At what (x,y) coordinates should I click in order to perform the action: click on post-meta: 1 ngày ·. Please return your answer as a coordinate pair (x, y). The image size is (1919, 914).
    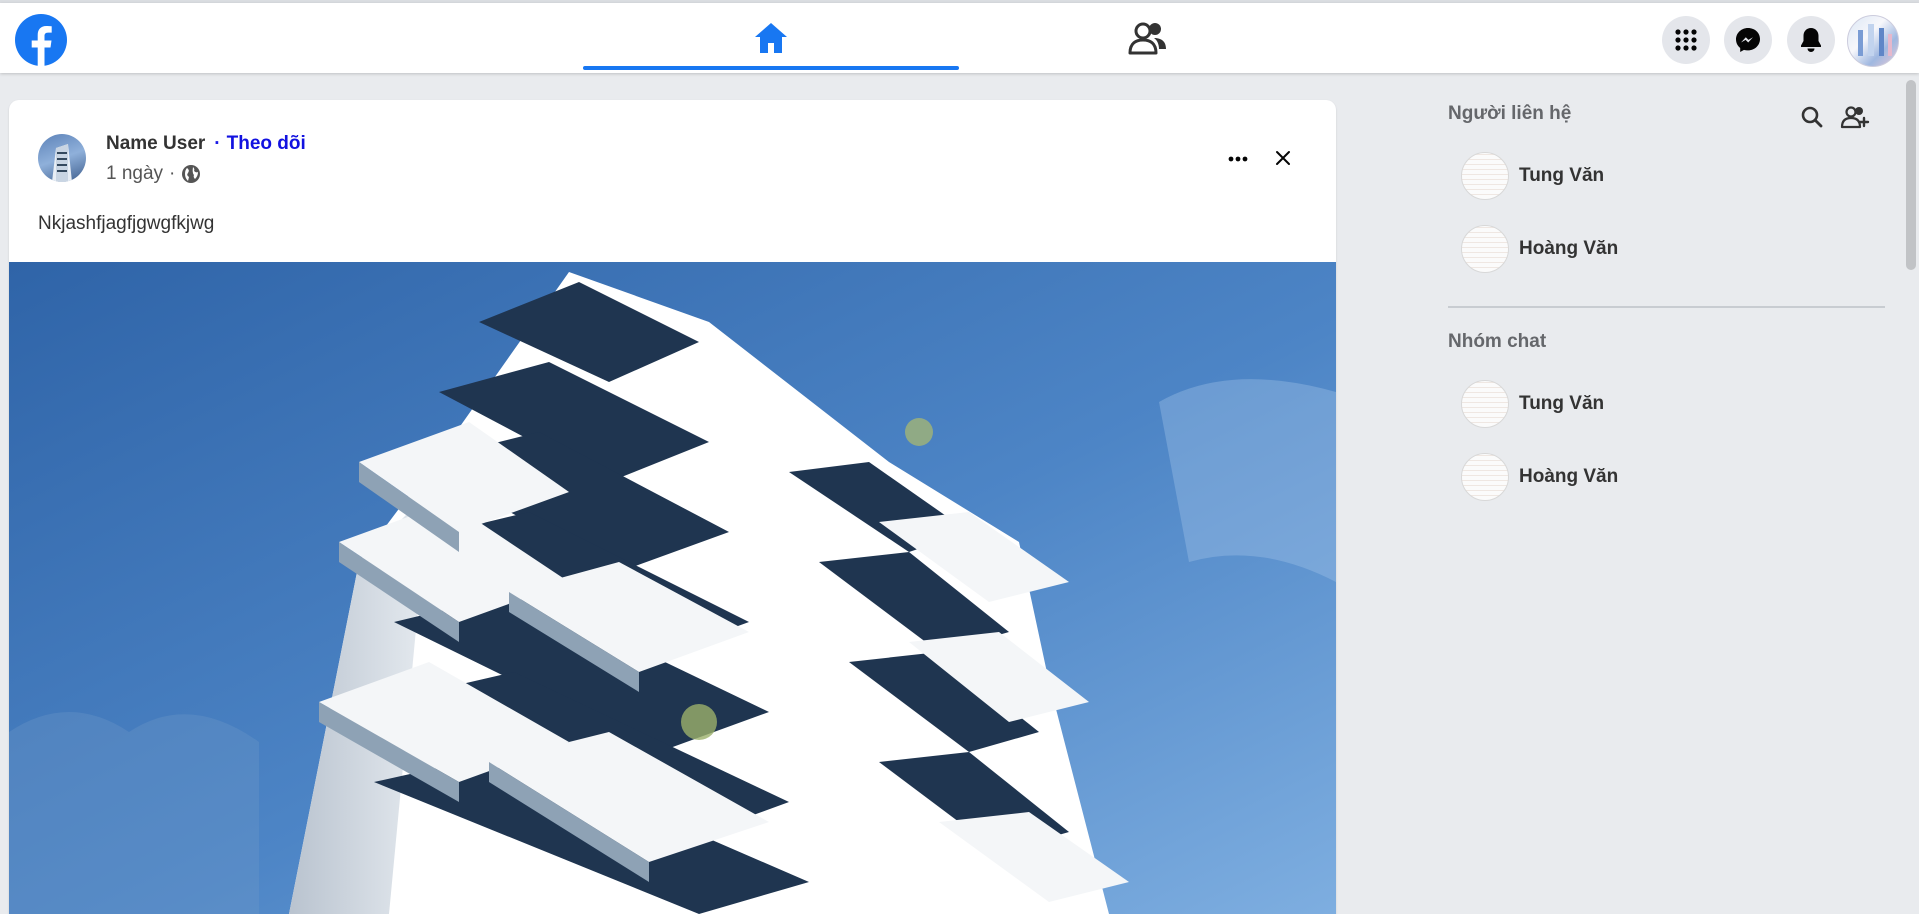
    Looking at the image, I should click on (153, 174).